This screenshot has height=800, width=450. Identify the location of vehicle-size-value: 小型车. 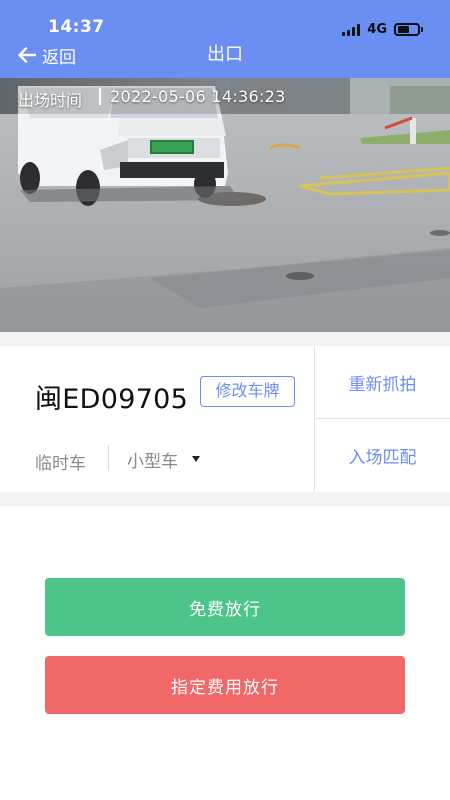
(152, 461).